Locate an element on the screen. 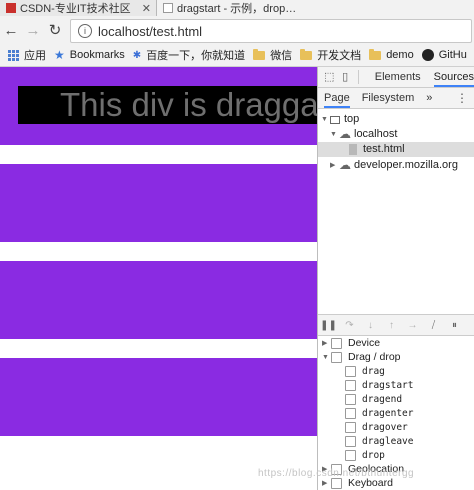 The image size is (474, 490). draggable-text: This div is dragga is located at coordinates (188, 104).